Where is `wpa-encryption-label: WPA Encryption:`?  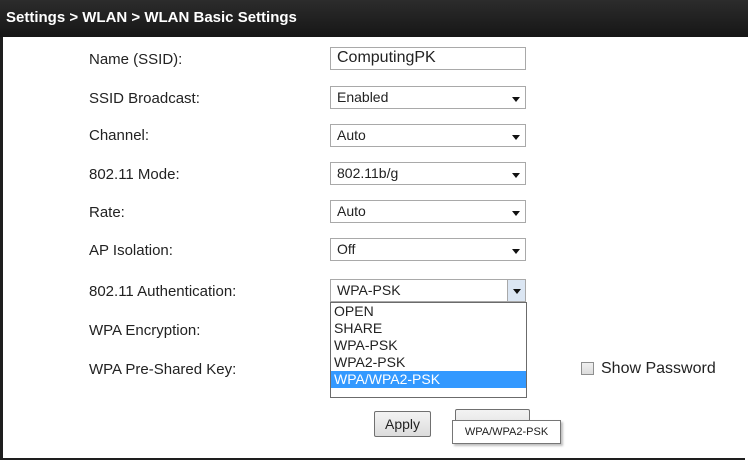 wpa-encryption-label: WPA Encryption: is located at coordinates (145, 330).